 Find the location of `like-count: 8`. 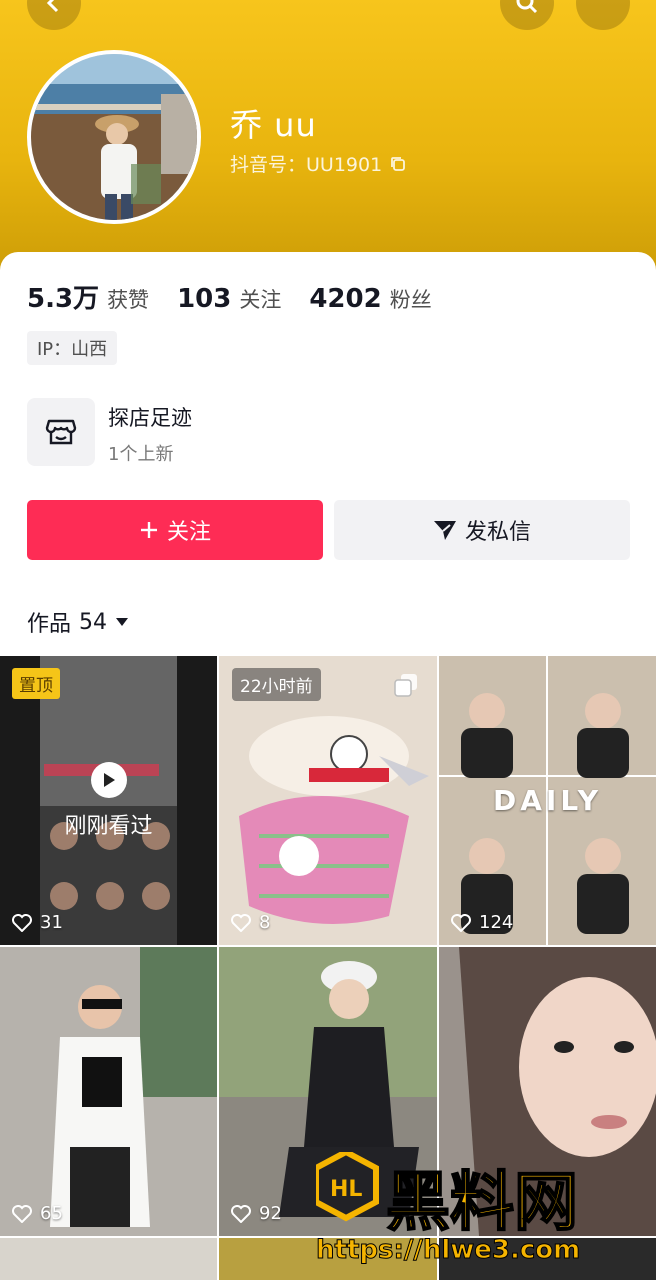

like-count: 8 is located at coordinates (250, 922).